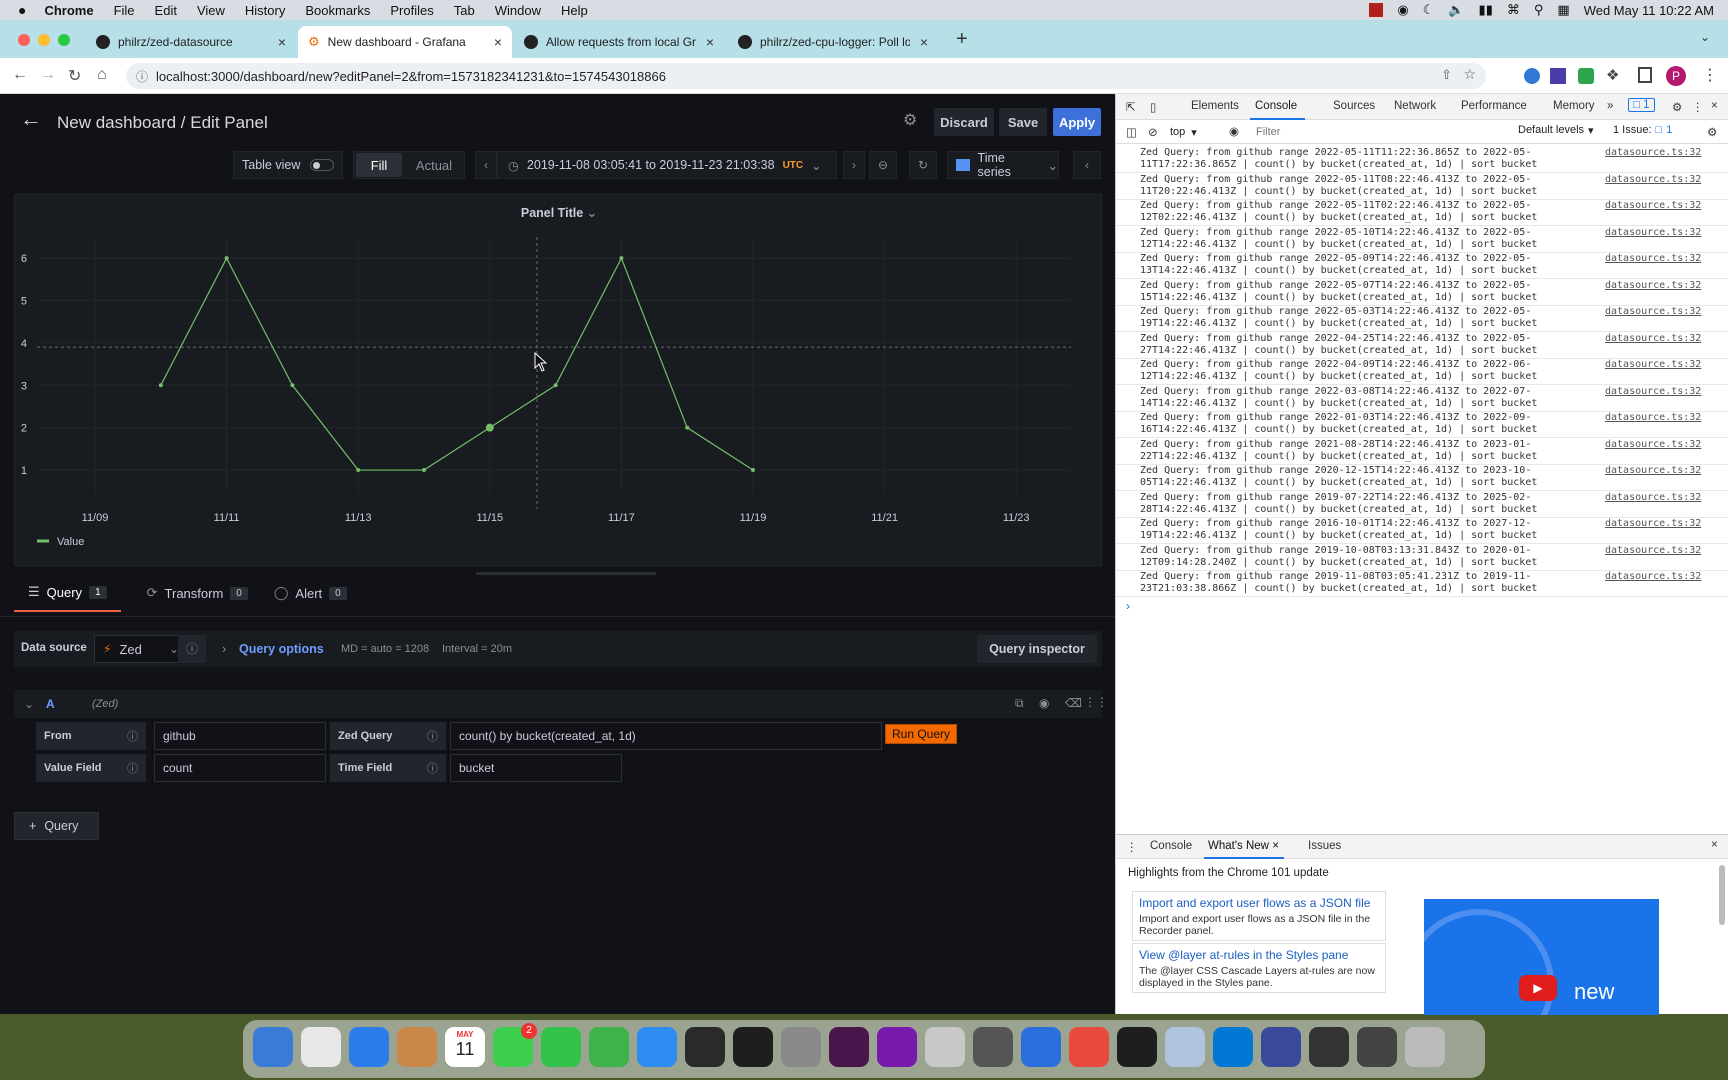 The height and width of the screenshot is (1080, 1728). Describe the element at coordinates (74, 76) in the screenshot. I see `reload-icon: ↻` at that location.